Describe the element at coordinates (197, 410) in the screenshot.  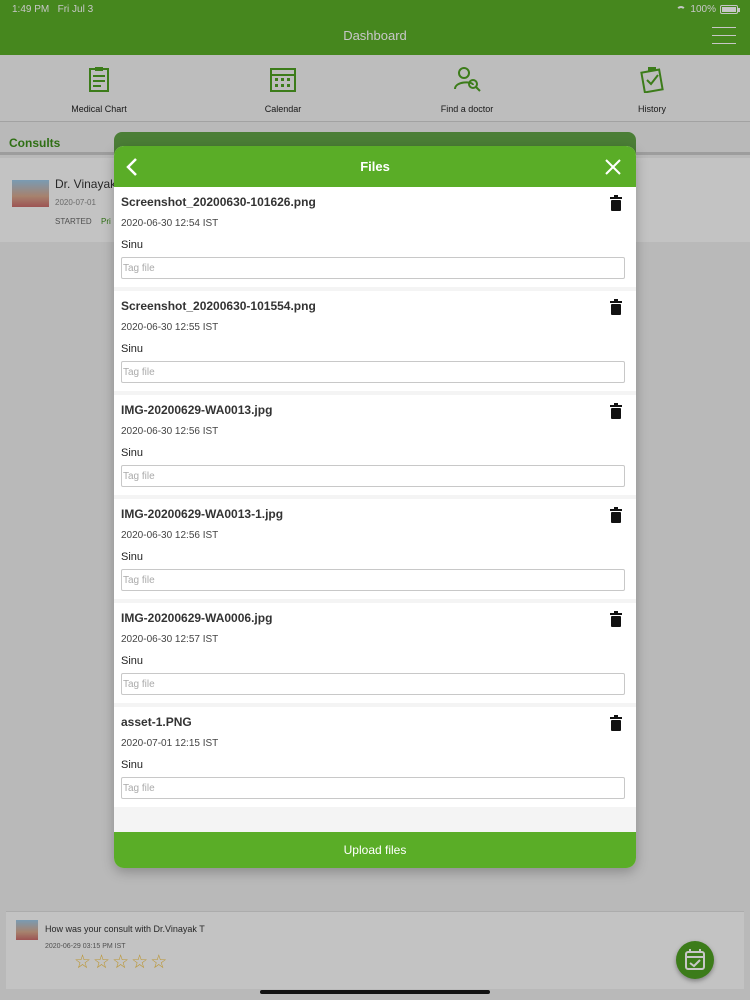
I see `file-name: IMG-20200629-WA0013.jpg` at that location.